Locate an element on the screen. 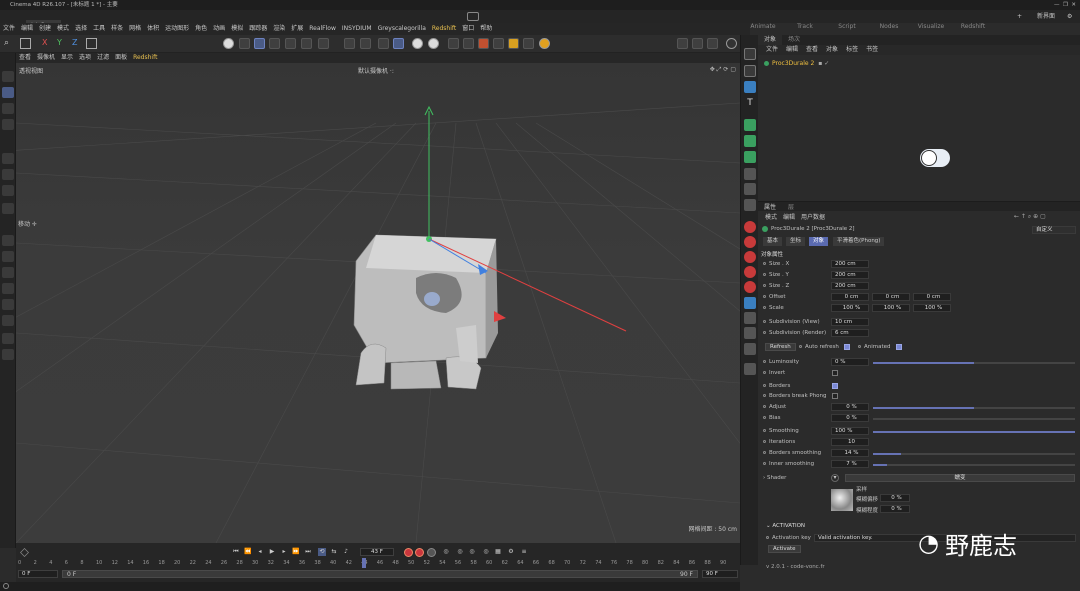 This screenshot has height=591, width=1080. texture-mode-icon is located at coordinates (306, 43).